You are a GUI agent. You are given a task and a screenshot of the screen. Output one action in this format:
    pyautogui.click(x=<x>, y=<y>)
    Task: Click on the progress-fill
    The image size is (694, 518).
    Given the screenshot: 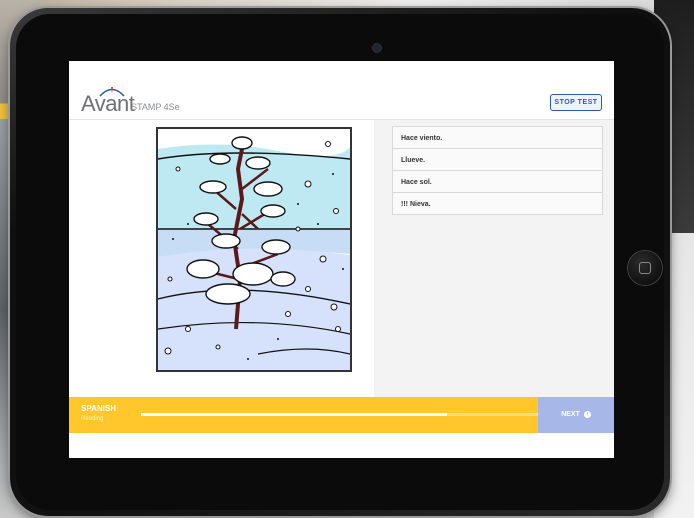 What is the action you would take?
    pyautogui.click(x=294, y=414)
    